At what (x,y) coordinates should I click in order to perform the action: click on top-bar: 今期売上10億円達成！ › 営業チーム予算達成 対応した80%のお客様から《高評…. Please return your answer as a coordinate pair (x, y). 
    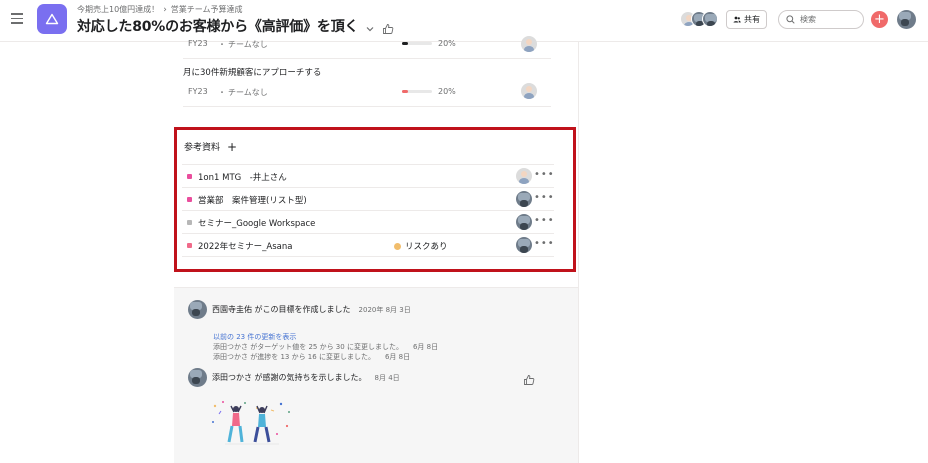
    Looking at the image, I should click on (464, 21).